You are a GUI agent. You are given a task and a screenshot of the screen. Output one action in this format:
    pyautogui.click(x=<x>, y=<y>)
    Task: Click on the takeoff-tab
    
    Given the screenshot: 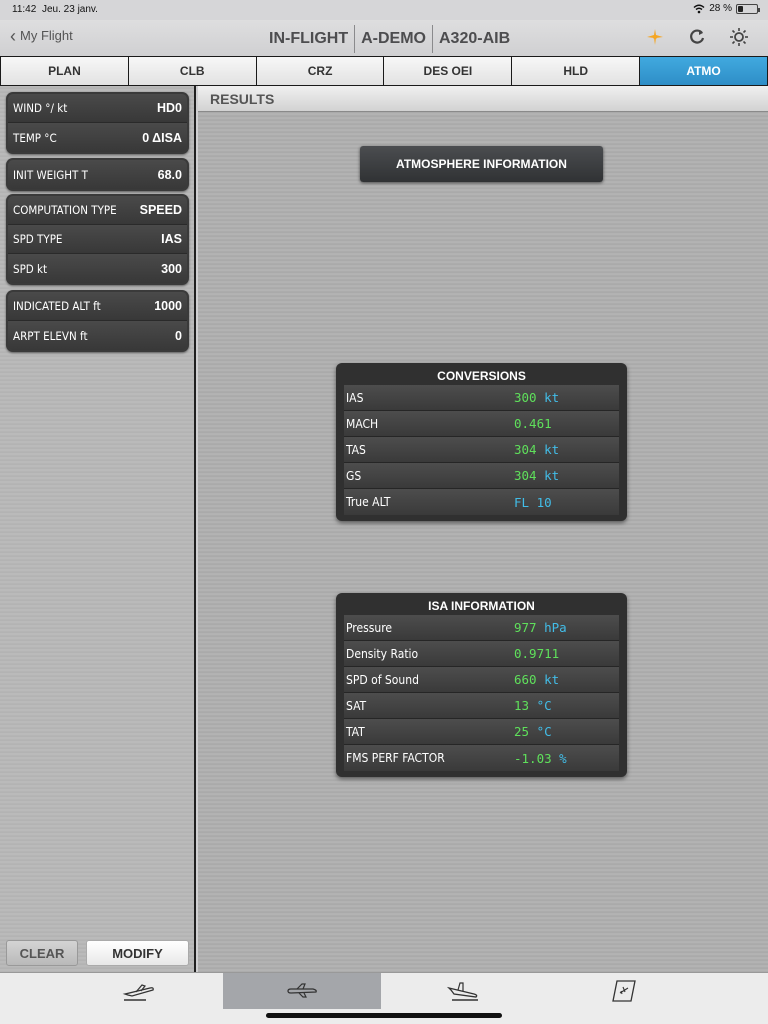 What is the action you would take?
    pyautogui.click(x=139, y=991)
    